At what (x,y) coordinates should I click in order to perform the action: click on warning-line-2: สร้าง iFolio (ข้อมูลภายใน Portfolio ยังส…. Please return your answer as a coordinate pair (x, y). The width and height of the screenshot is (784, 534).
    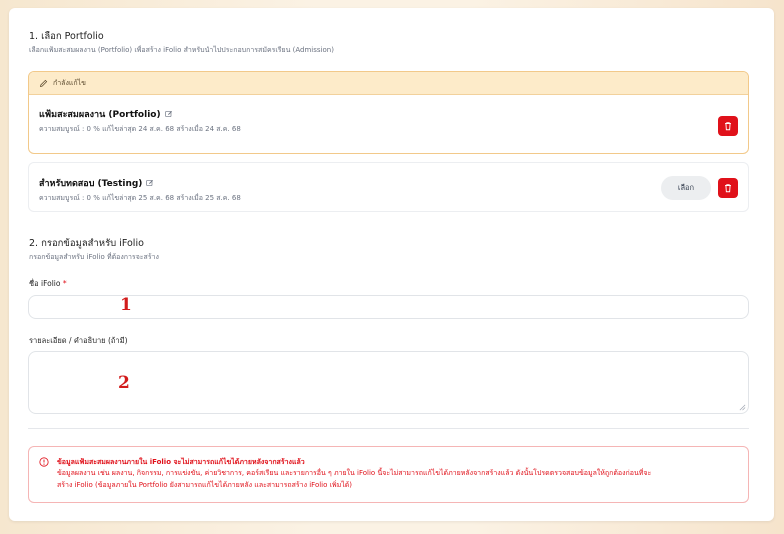
    Looking at the image, I should click on (205, 484).